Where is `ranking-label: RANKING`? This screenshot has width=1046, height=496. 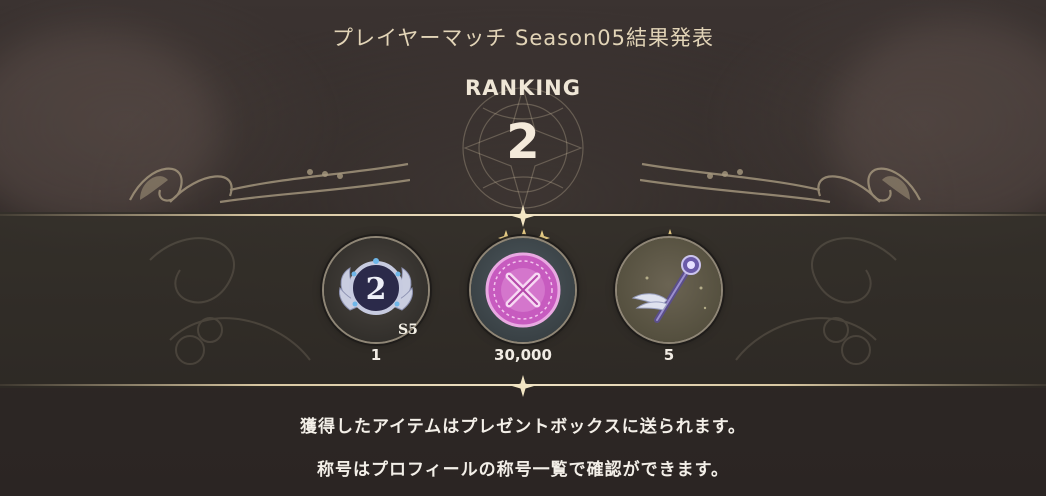 ranking-label: RANKING is located at coordinates (523, 88).